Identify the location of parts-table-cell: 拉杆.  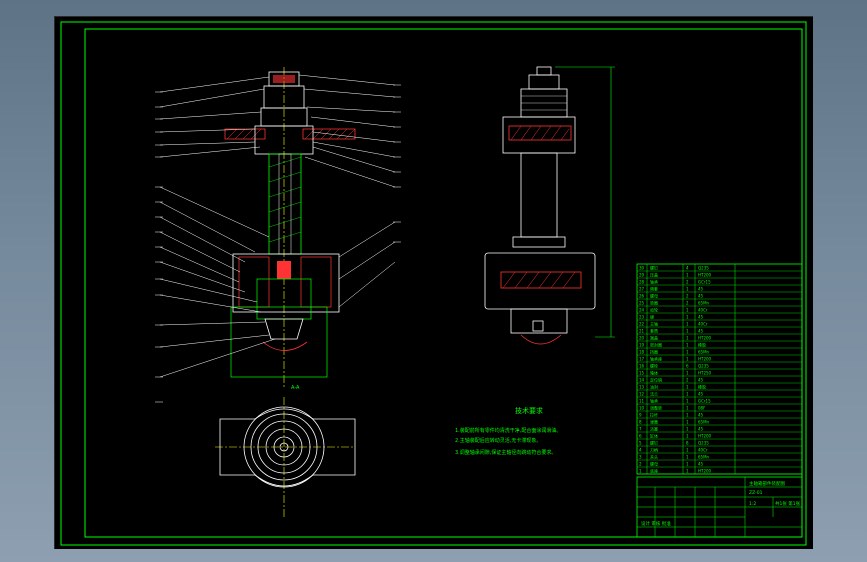
(654, 414).